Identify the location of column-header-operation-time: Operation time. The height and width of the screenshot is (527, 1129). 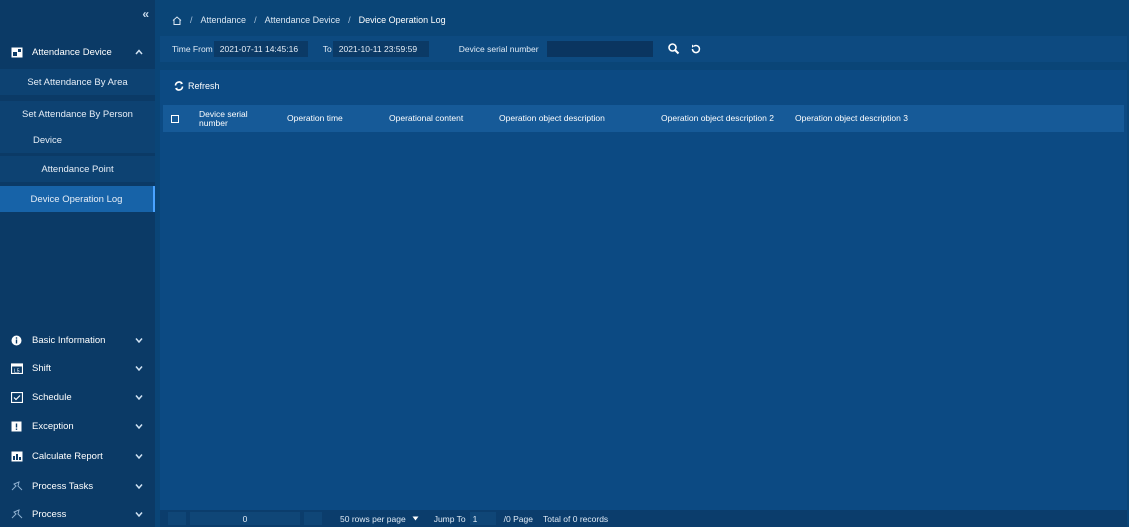
(315, 118).